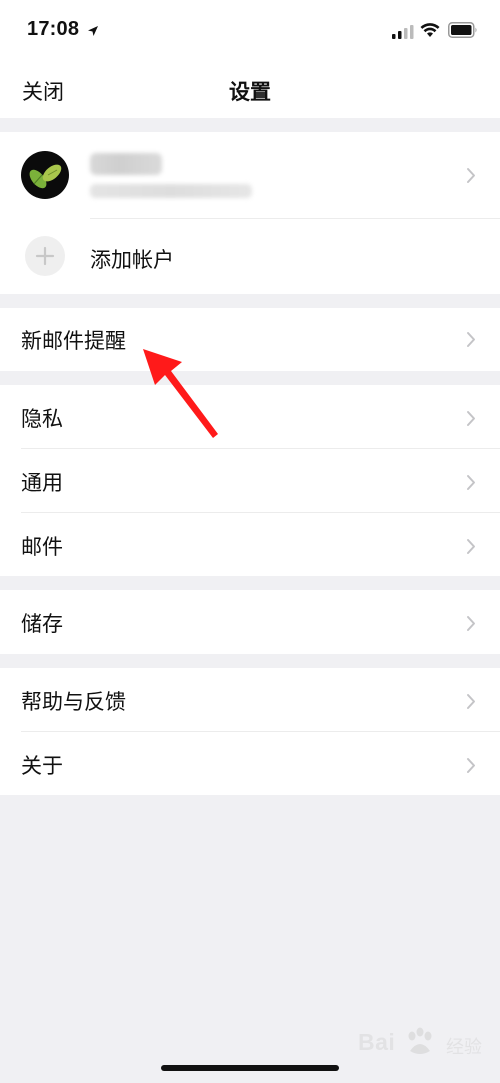 Image resolution: width=500 pixels, height=1083 pixels. I want to click on alert-section: 新邮件提醒, so click(250, 339).